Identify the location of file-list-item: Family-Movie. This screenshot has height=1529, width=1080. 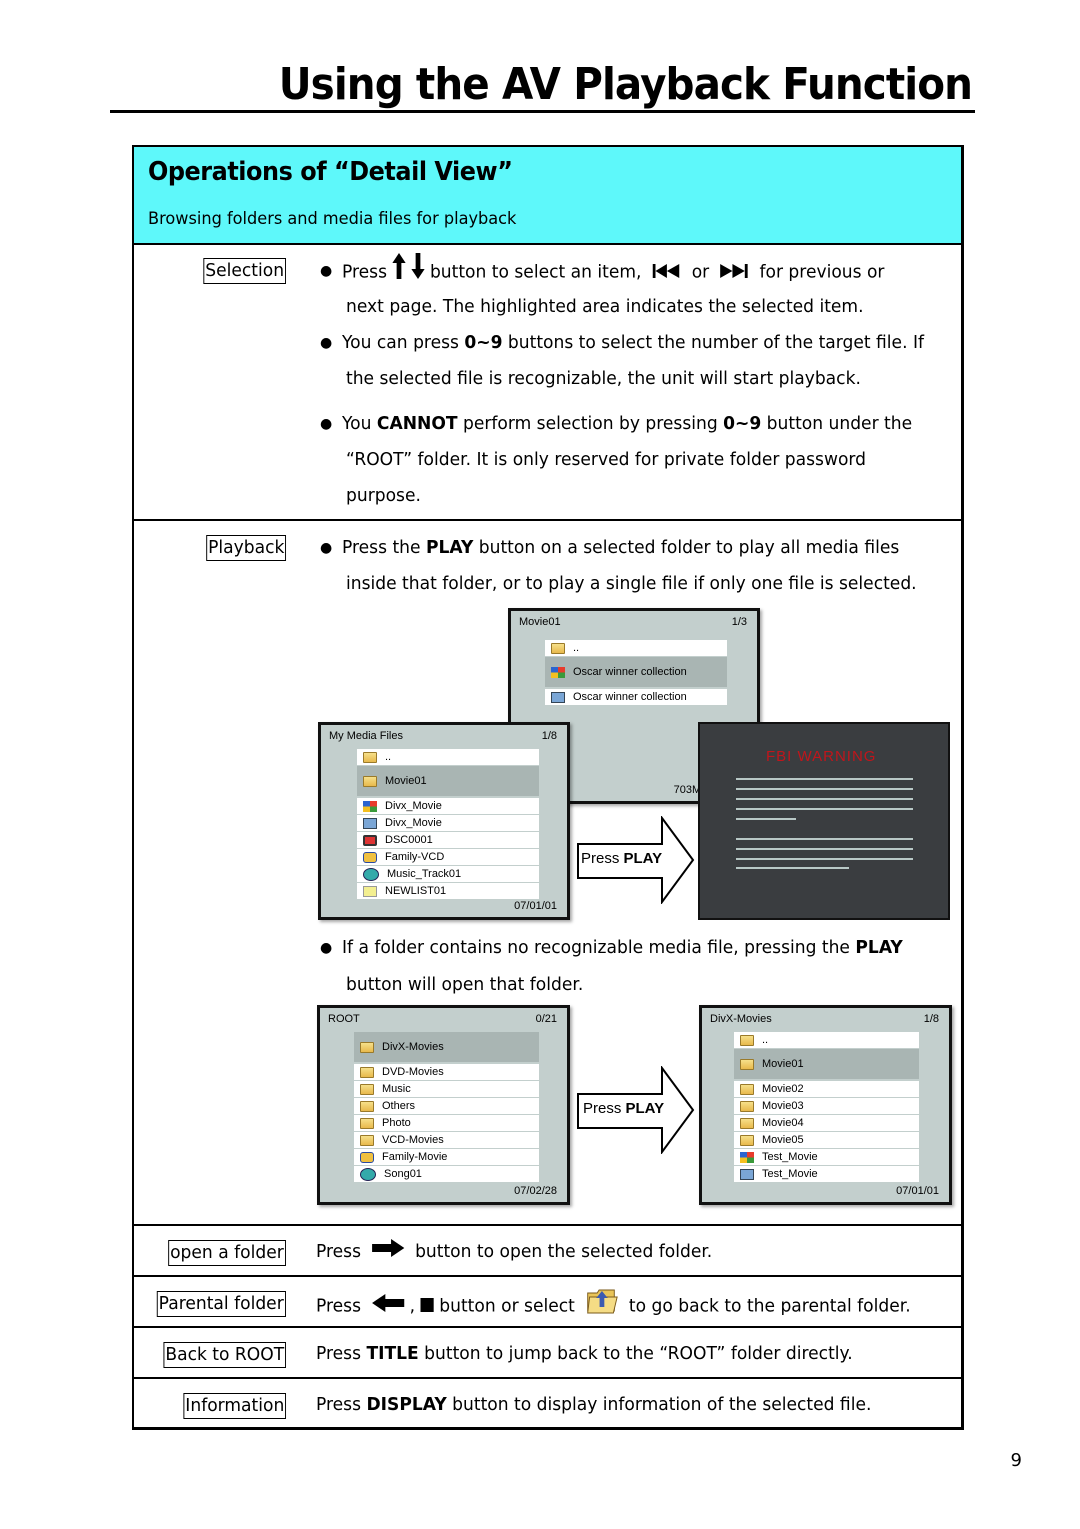
(446, 1157).